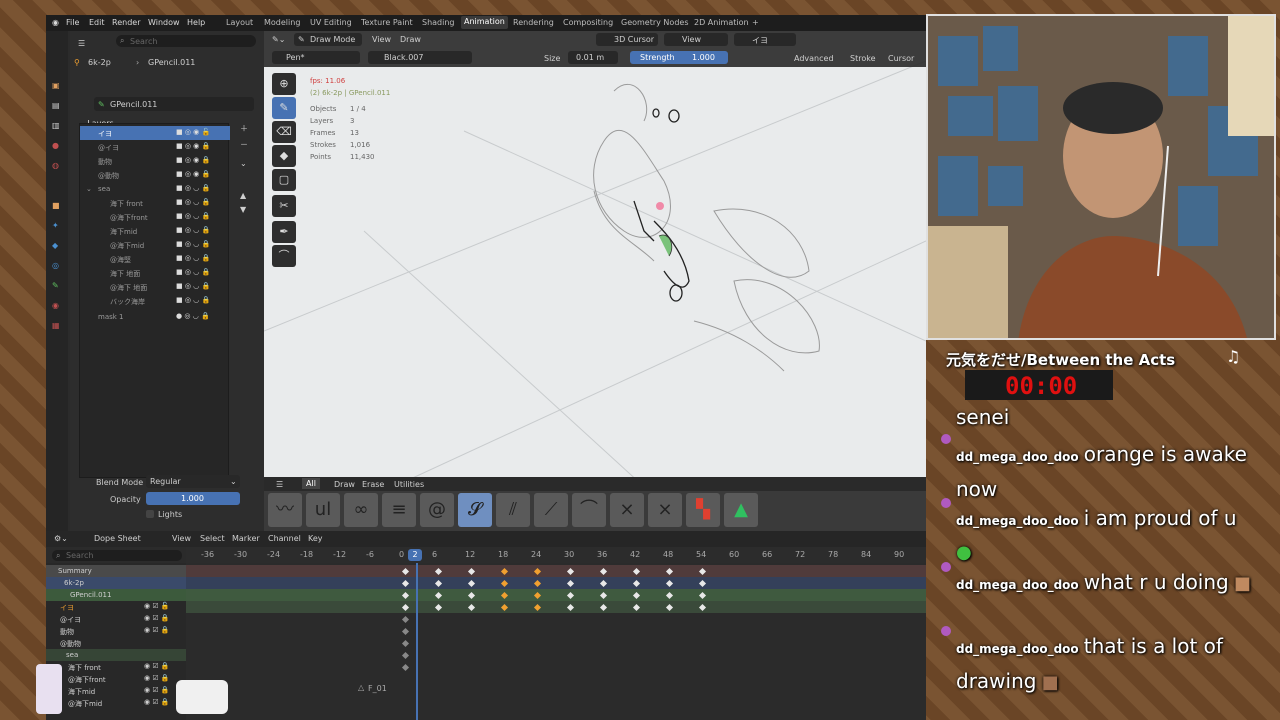 This screenshot has height=720, width=1280. Describe the element at coordinates (475, 510) in the screenshot. I see `brush-pen: 𝓢` at that location.